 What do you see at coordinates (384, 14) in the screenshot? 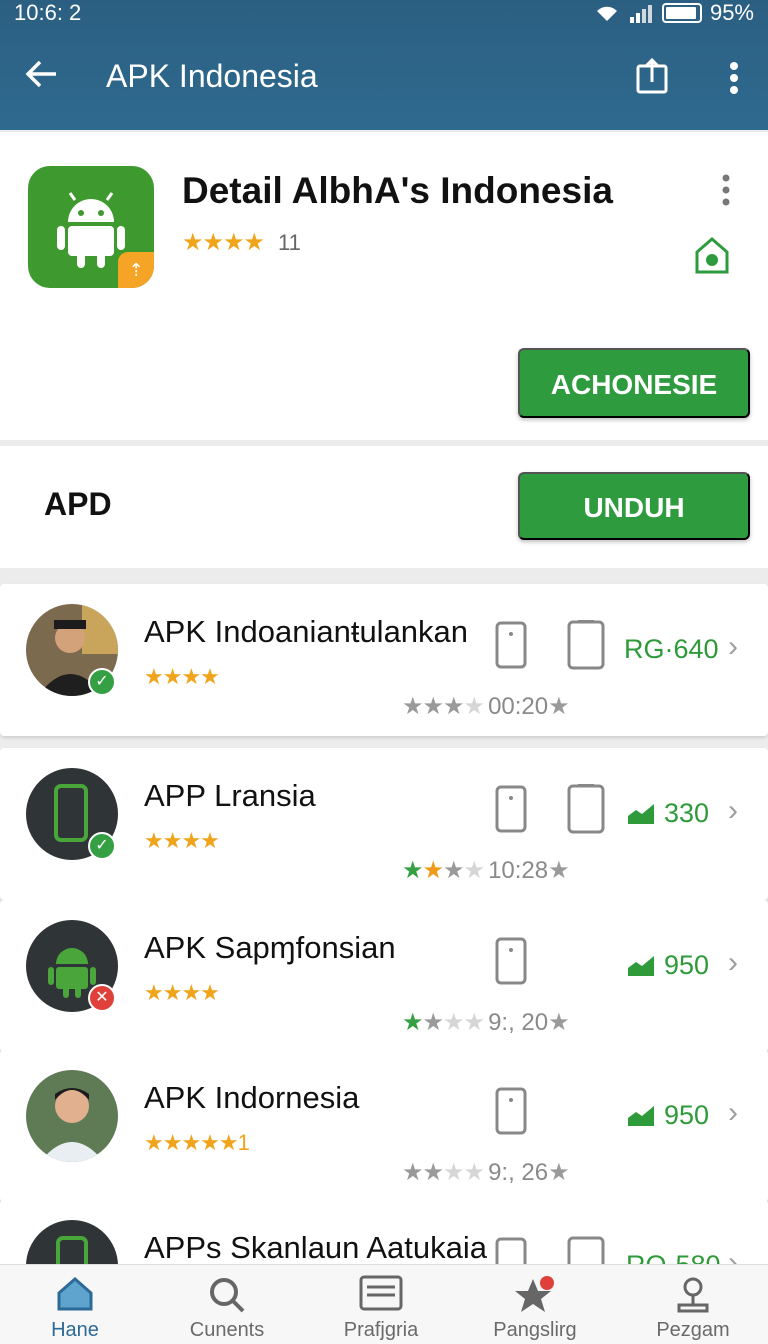
I see `status-bar: 10:6: 2 95%` at bounding box center [384, 14].